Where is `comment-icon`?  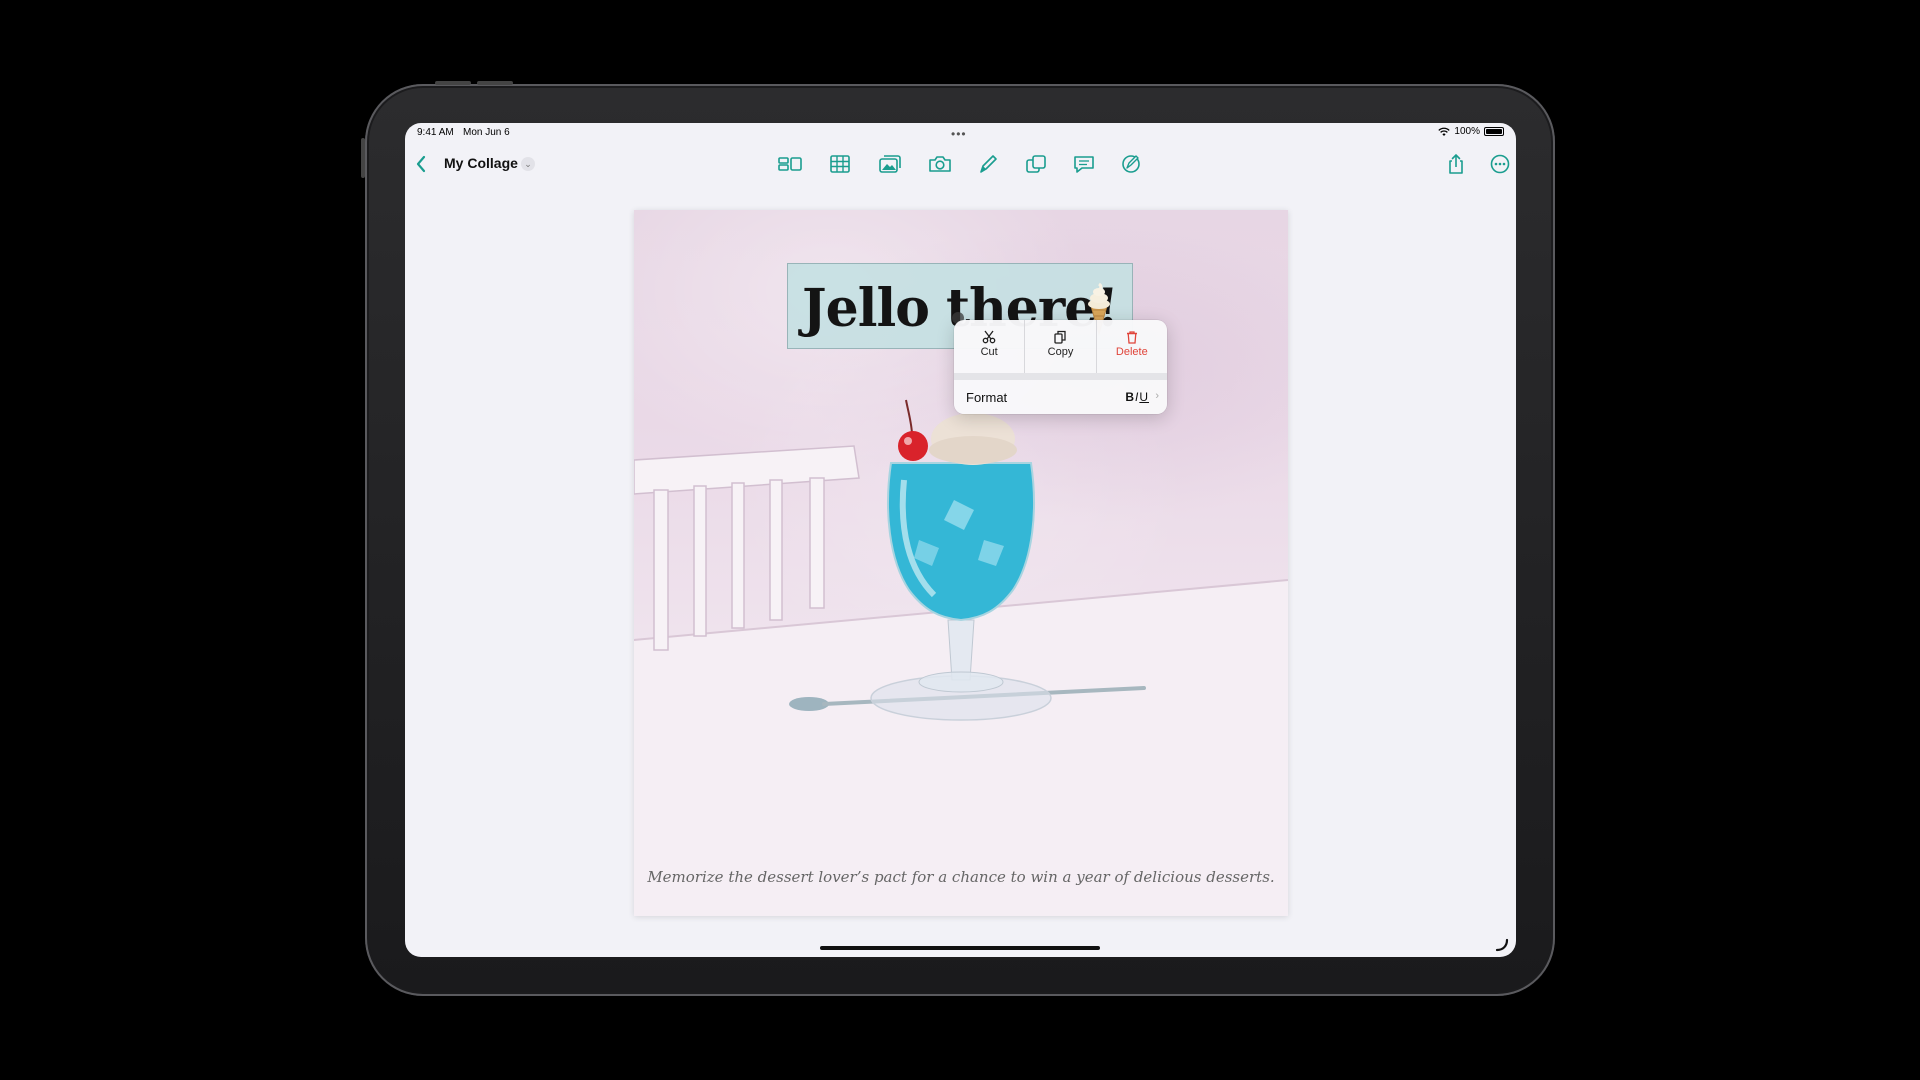 comment-icon is located at coordinates (1084, 164).